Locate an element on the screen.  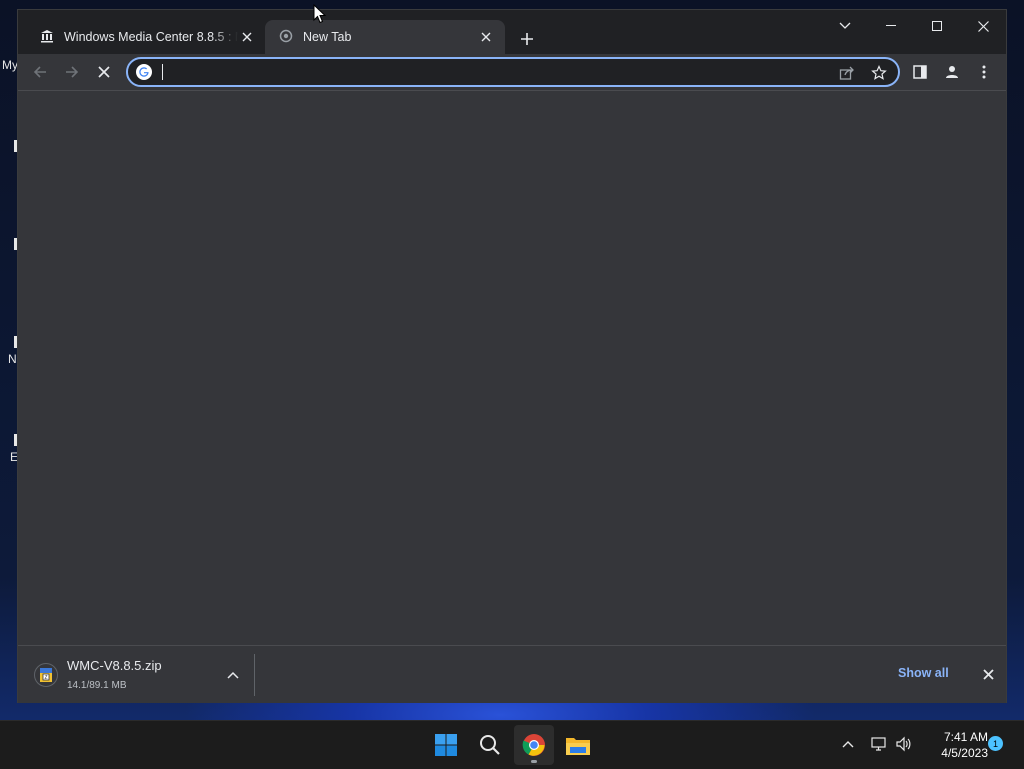
file-explorer-icon is located at coordinates (578, 746).